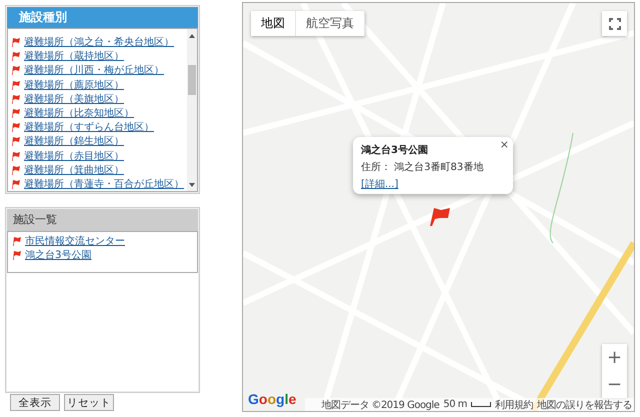 The image size is (640, 417). Describe the element at coordinates (79, 113) in the screenshot. I see `facility-type-link: 避難場所（比奈知地区）` at that location.